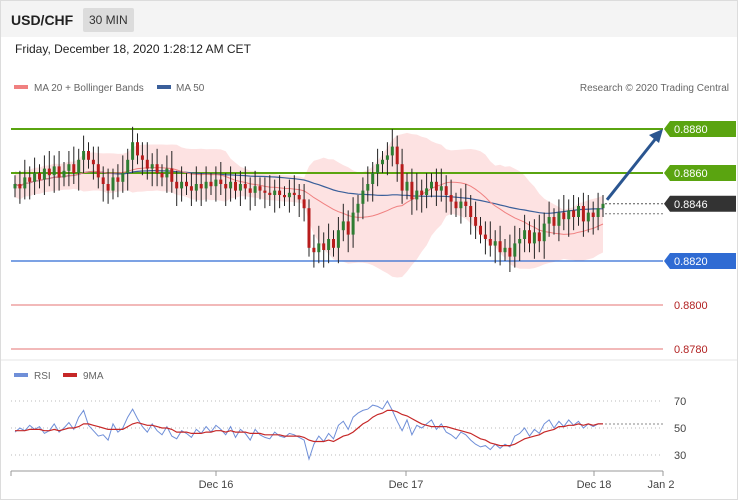 This screenshot has height=500, width=738. What do you see at coordinates (691, 350) in the screenshot?
I see `level-label-0-8780: 0.8780` at bounding box center [691, 350].